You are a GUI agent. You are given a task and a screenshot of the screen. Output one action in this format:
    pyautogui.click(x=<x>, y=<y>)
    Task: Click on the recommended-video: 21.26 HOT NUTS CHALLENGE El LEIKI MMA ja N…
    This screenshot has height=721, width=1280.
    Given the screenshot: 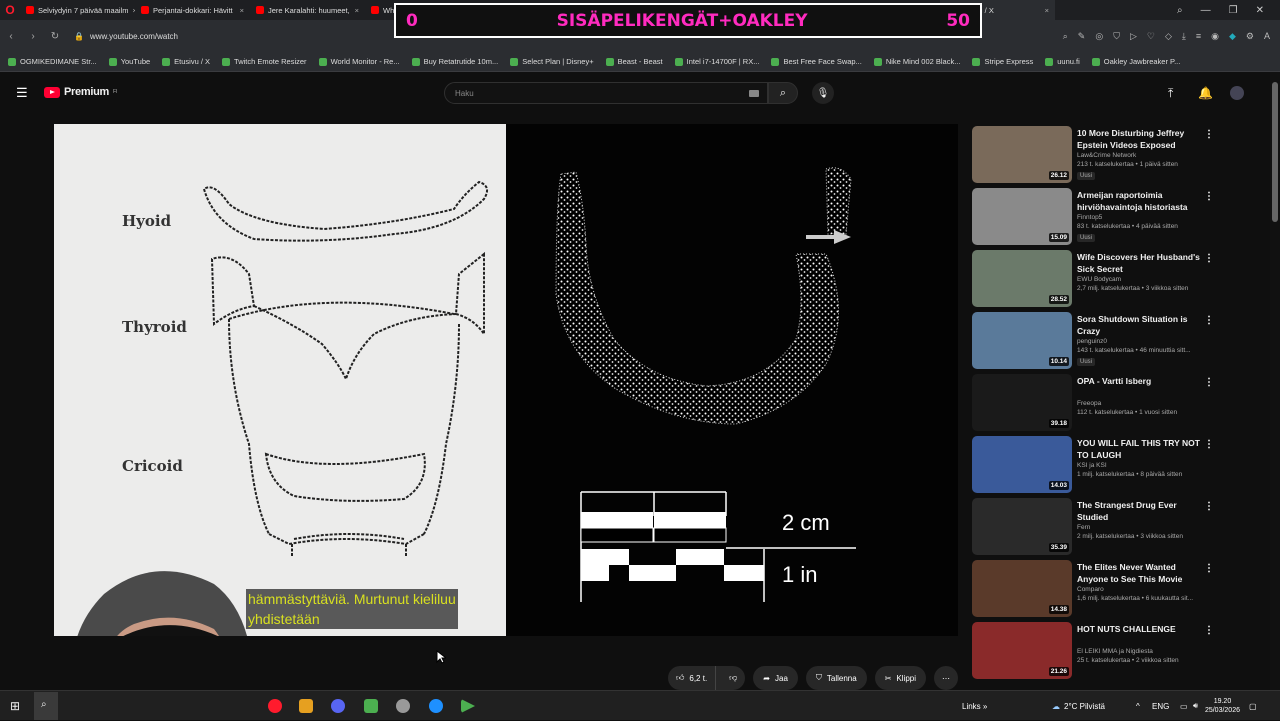 What is the action you would take?
    pyautogui.click(x=1097, y=651)
    